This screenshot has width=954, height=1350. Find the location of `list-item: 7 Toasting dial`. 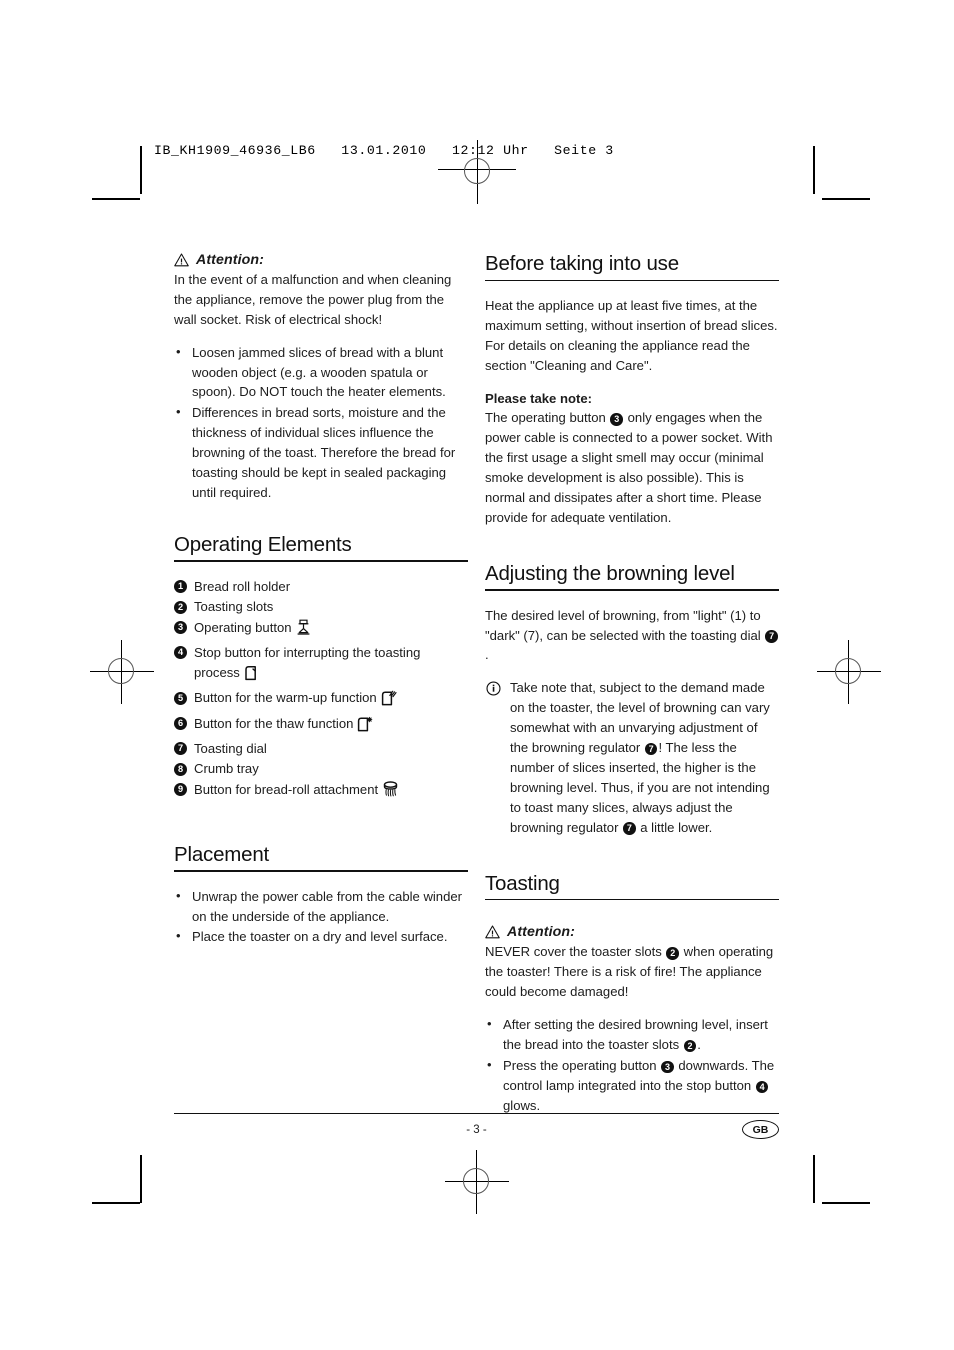

list-item: 7 Toasting dial is located at coordinates (321, 749).